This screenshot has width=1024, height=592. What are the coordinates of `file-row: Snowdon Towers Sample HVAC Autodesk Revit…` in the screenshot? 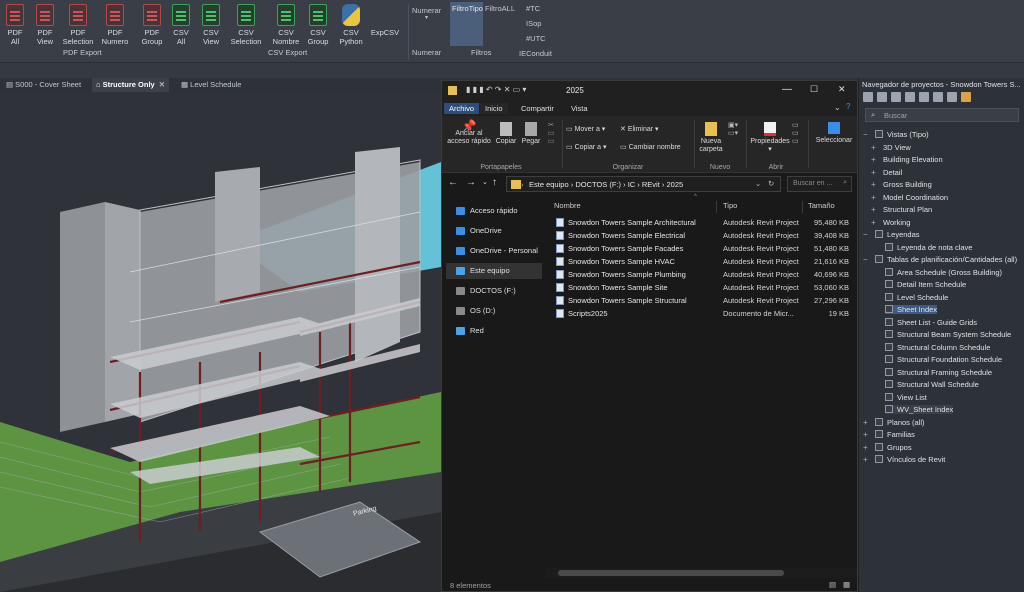 It's located at (702, 261).